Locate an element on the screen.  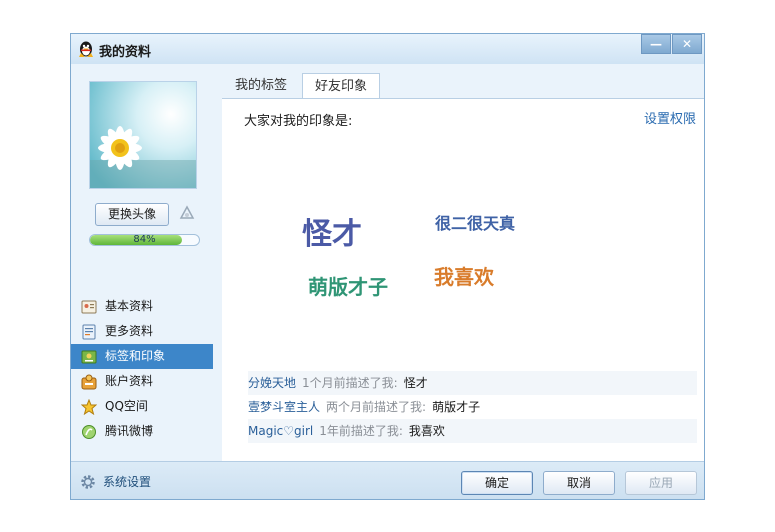
profile-completion-bar: 84% is located at coordinates (144, 240).